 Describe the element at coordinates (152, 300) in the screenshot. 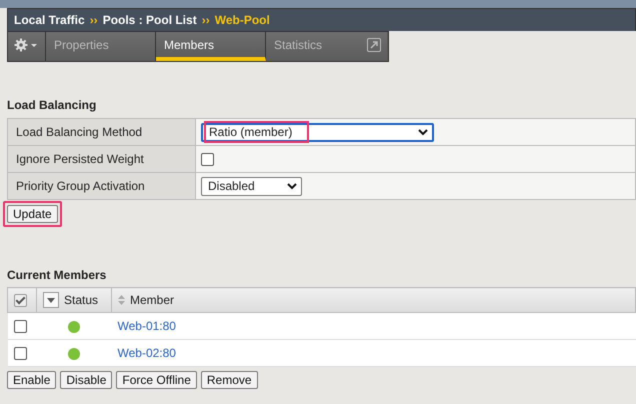

I see `column-header: Member` at that location.